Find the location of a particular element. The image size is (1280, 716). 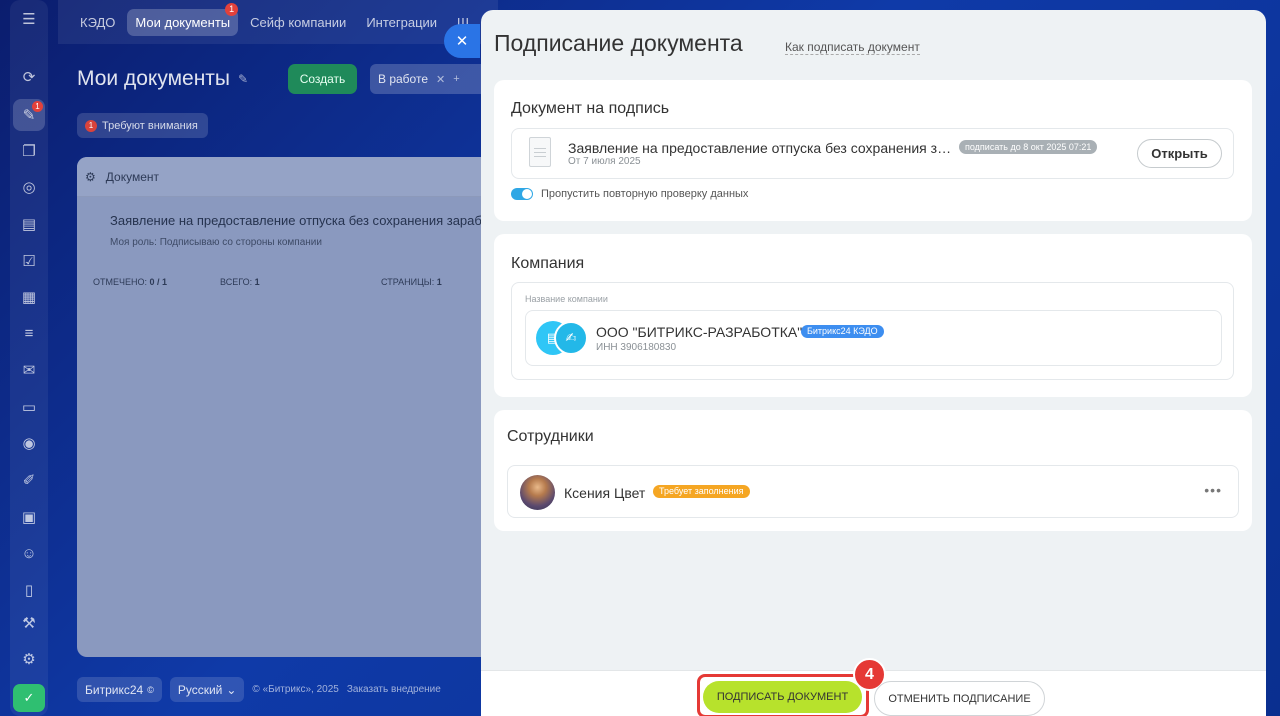

create-button: Создать is located at coordinates (322, 79).